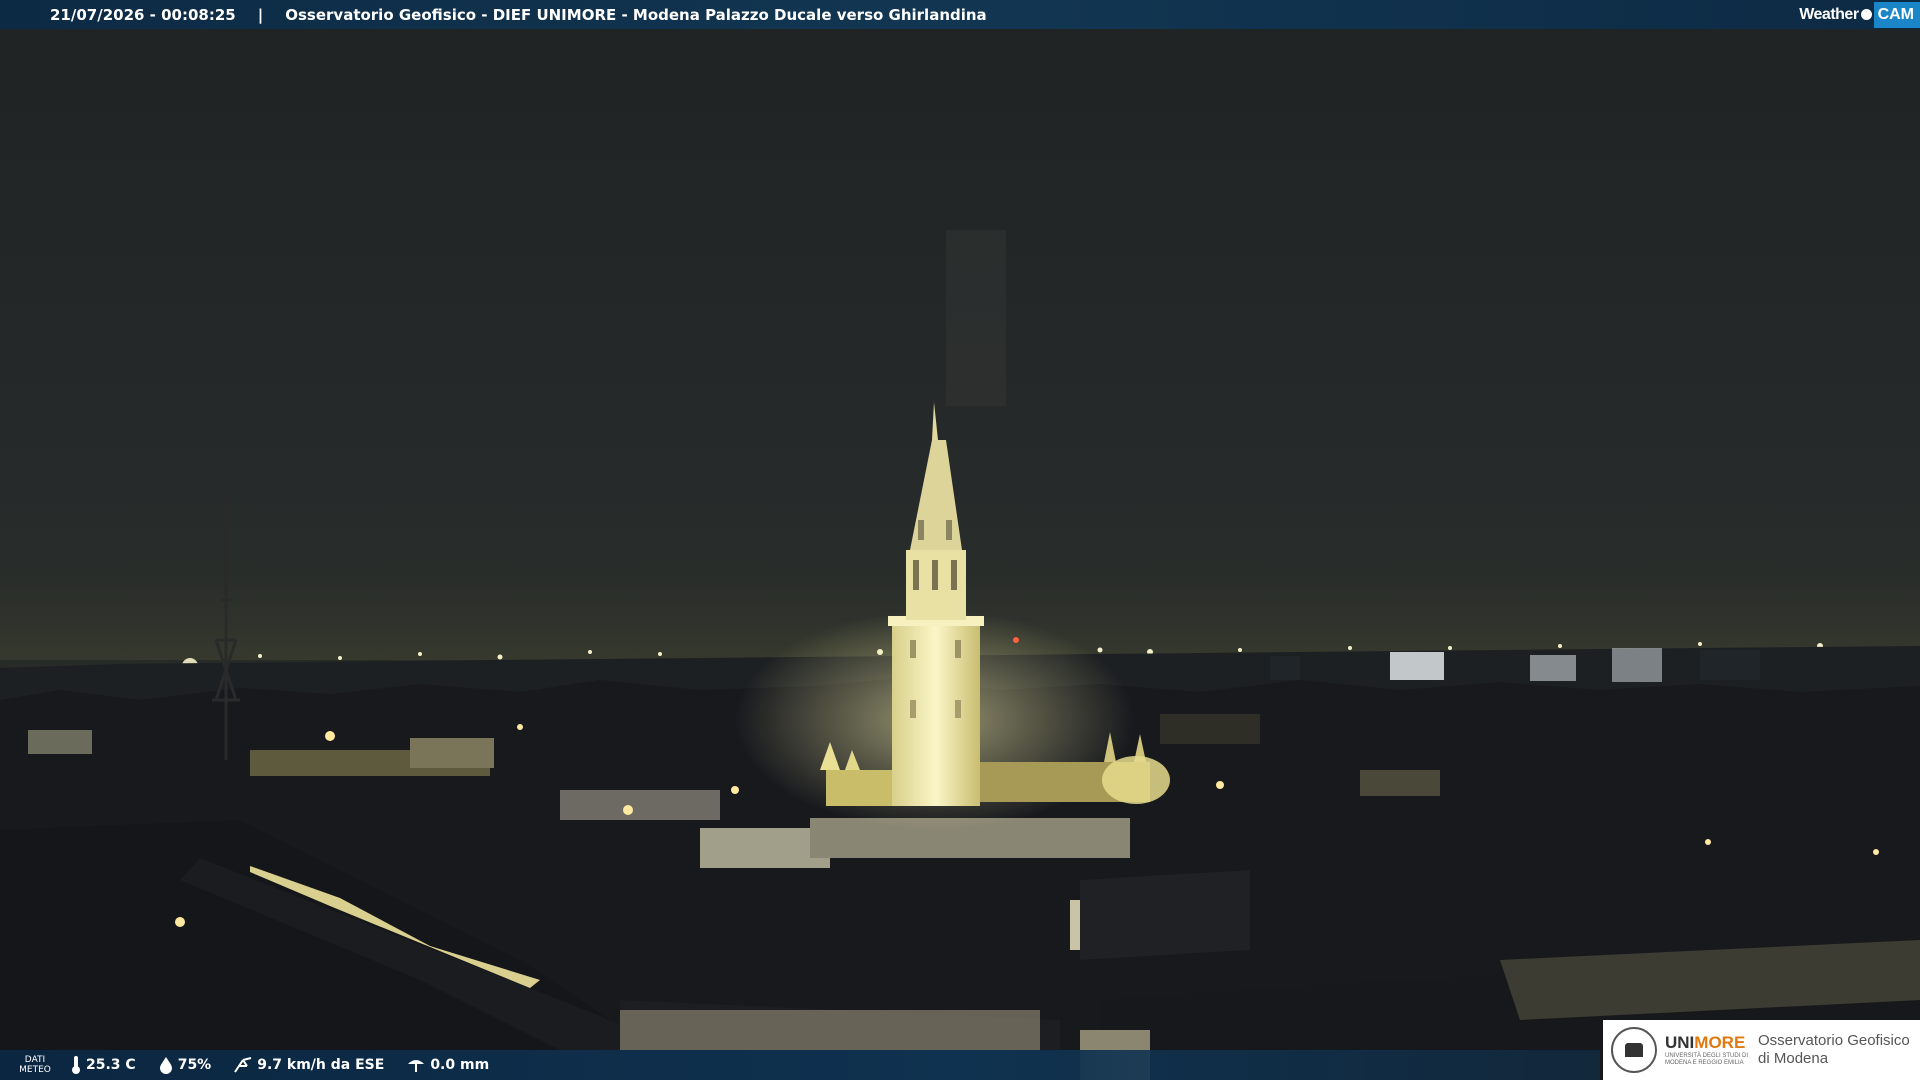 The image size is (1920, 1080). I want to click on unimore-name: UNIMORE, so click(1706, 1043).